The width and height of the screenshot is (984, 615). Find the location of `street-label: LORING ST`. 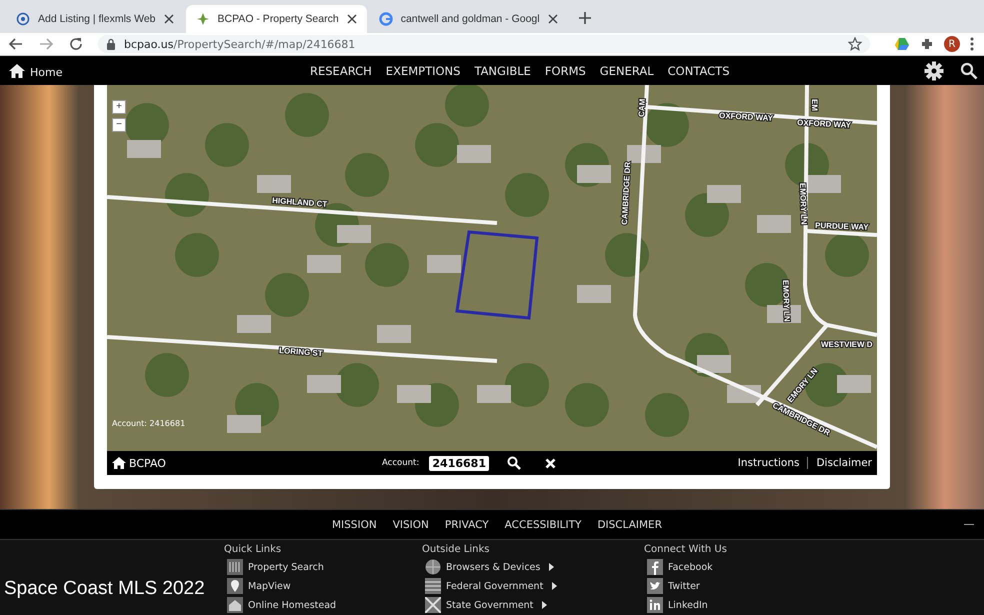

street-label: LORING ST is located at coordinates (300, 352).